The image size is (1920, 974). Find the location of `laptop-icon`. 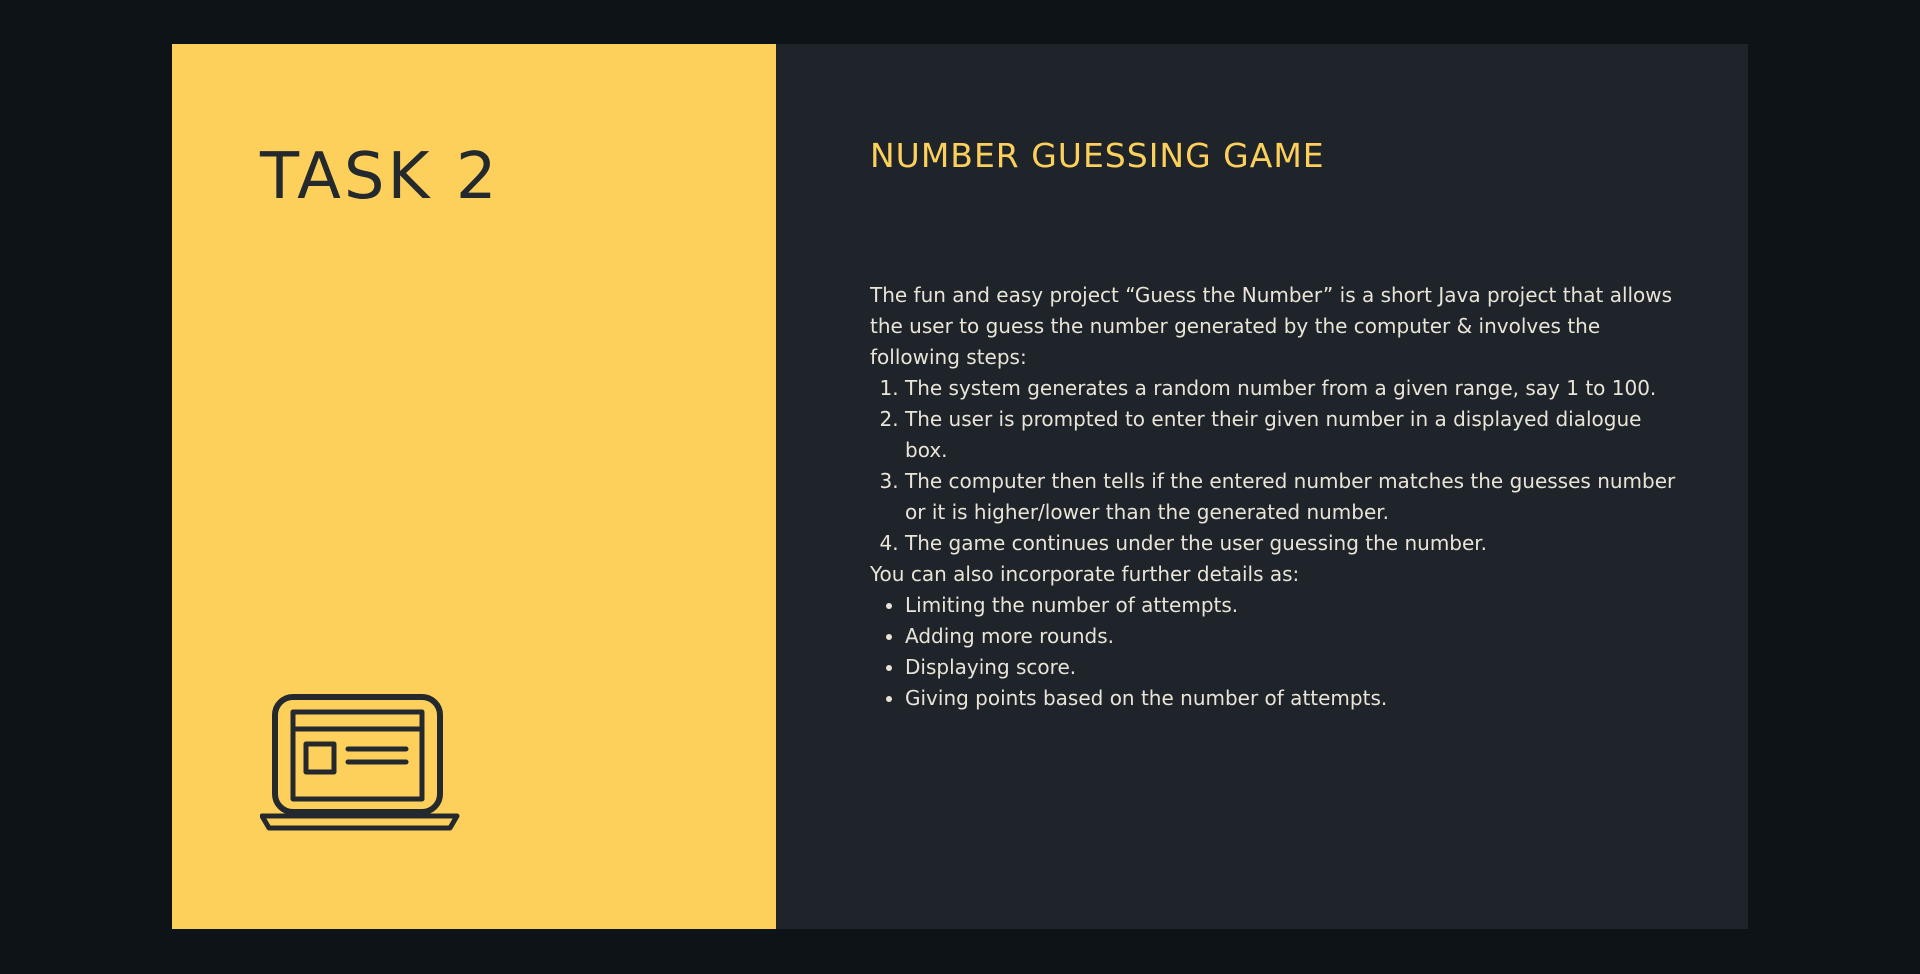

laptop-icon is located at coordinates (360, 762).